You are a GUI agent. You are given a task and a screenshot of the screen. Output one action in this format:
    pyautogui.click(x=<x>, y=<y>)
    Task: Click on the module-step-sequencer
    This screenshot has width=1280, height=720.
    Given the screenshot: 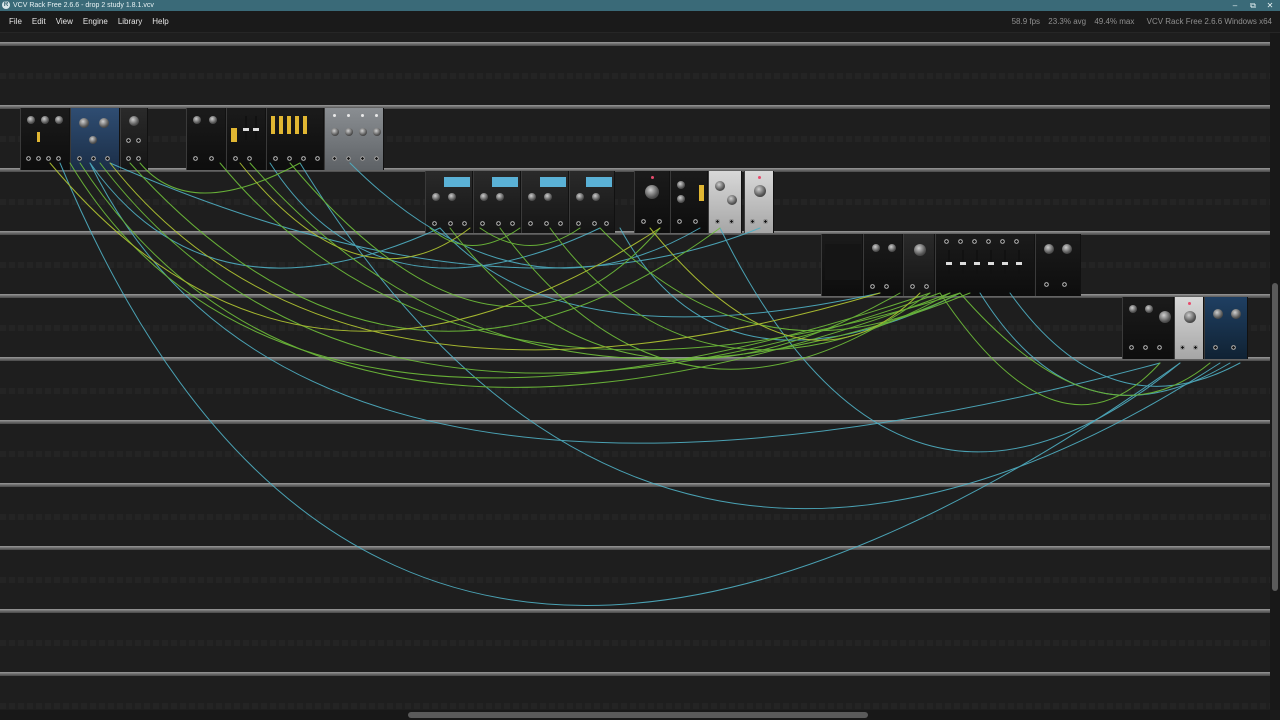 What is the action you would take?
    pyautogui.click(x=295, y=139)
    